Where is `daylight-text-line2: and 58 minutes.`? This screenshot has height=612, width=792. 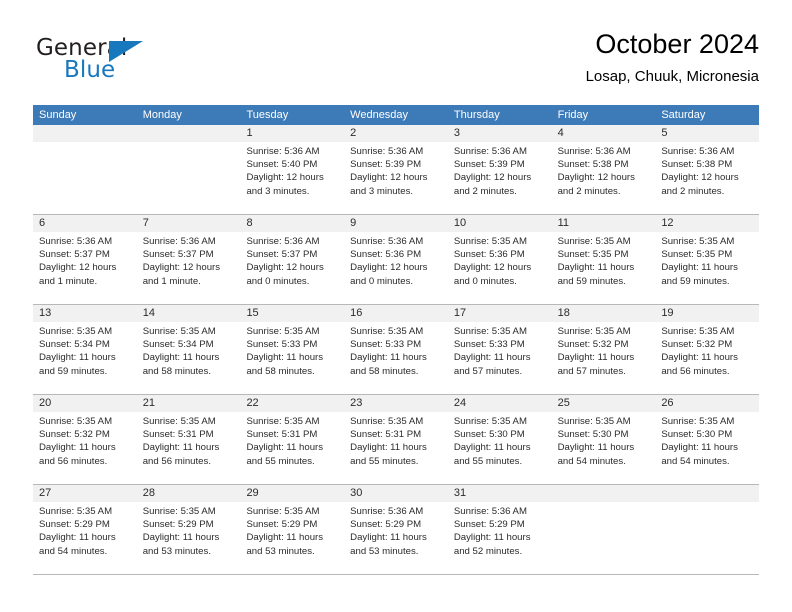 daylight-text-line2: and 58 minutes. is located at coordinates (280, 371).